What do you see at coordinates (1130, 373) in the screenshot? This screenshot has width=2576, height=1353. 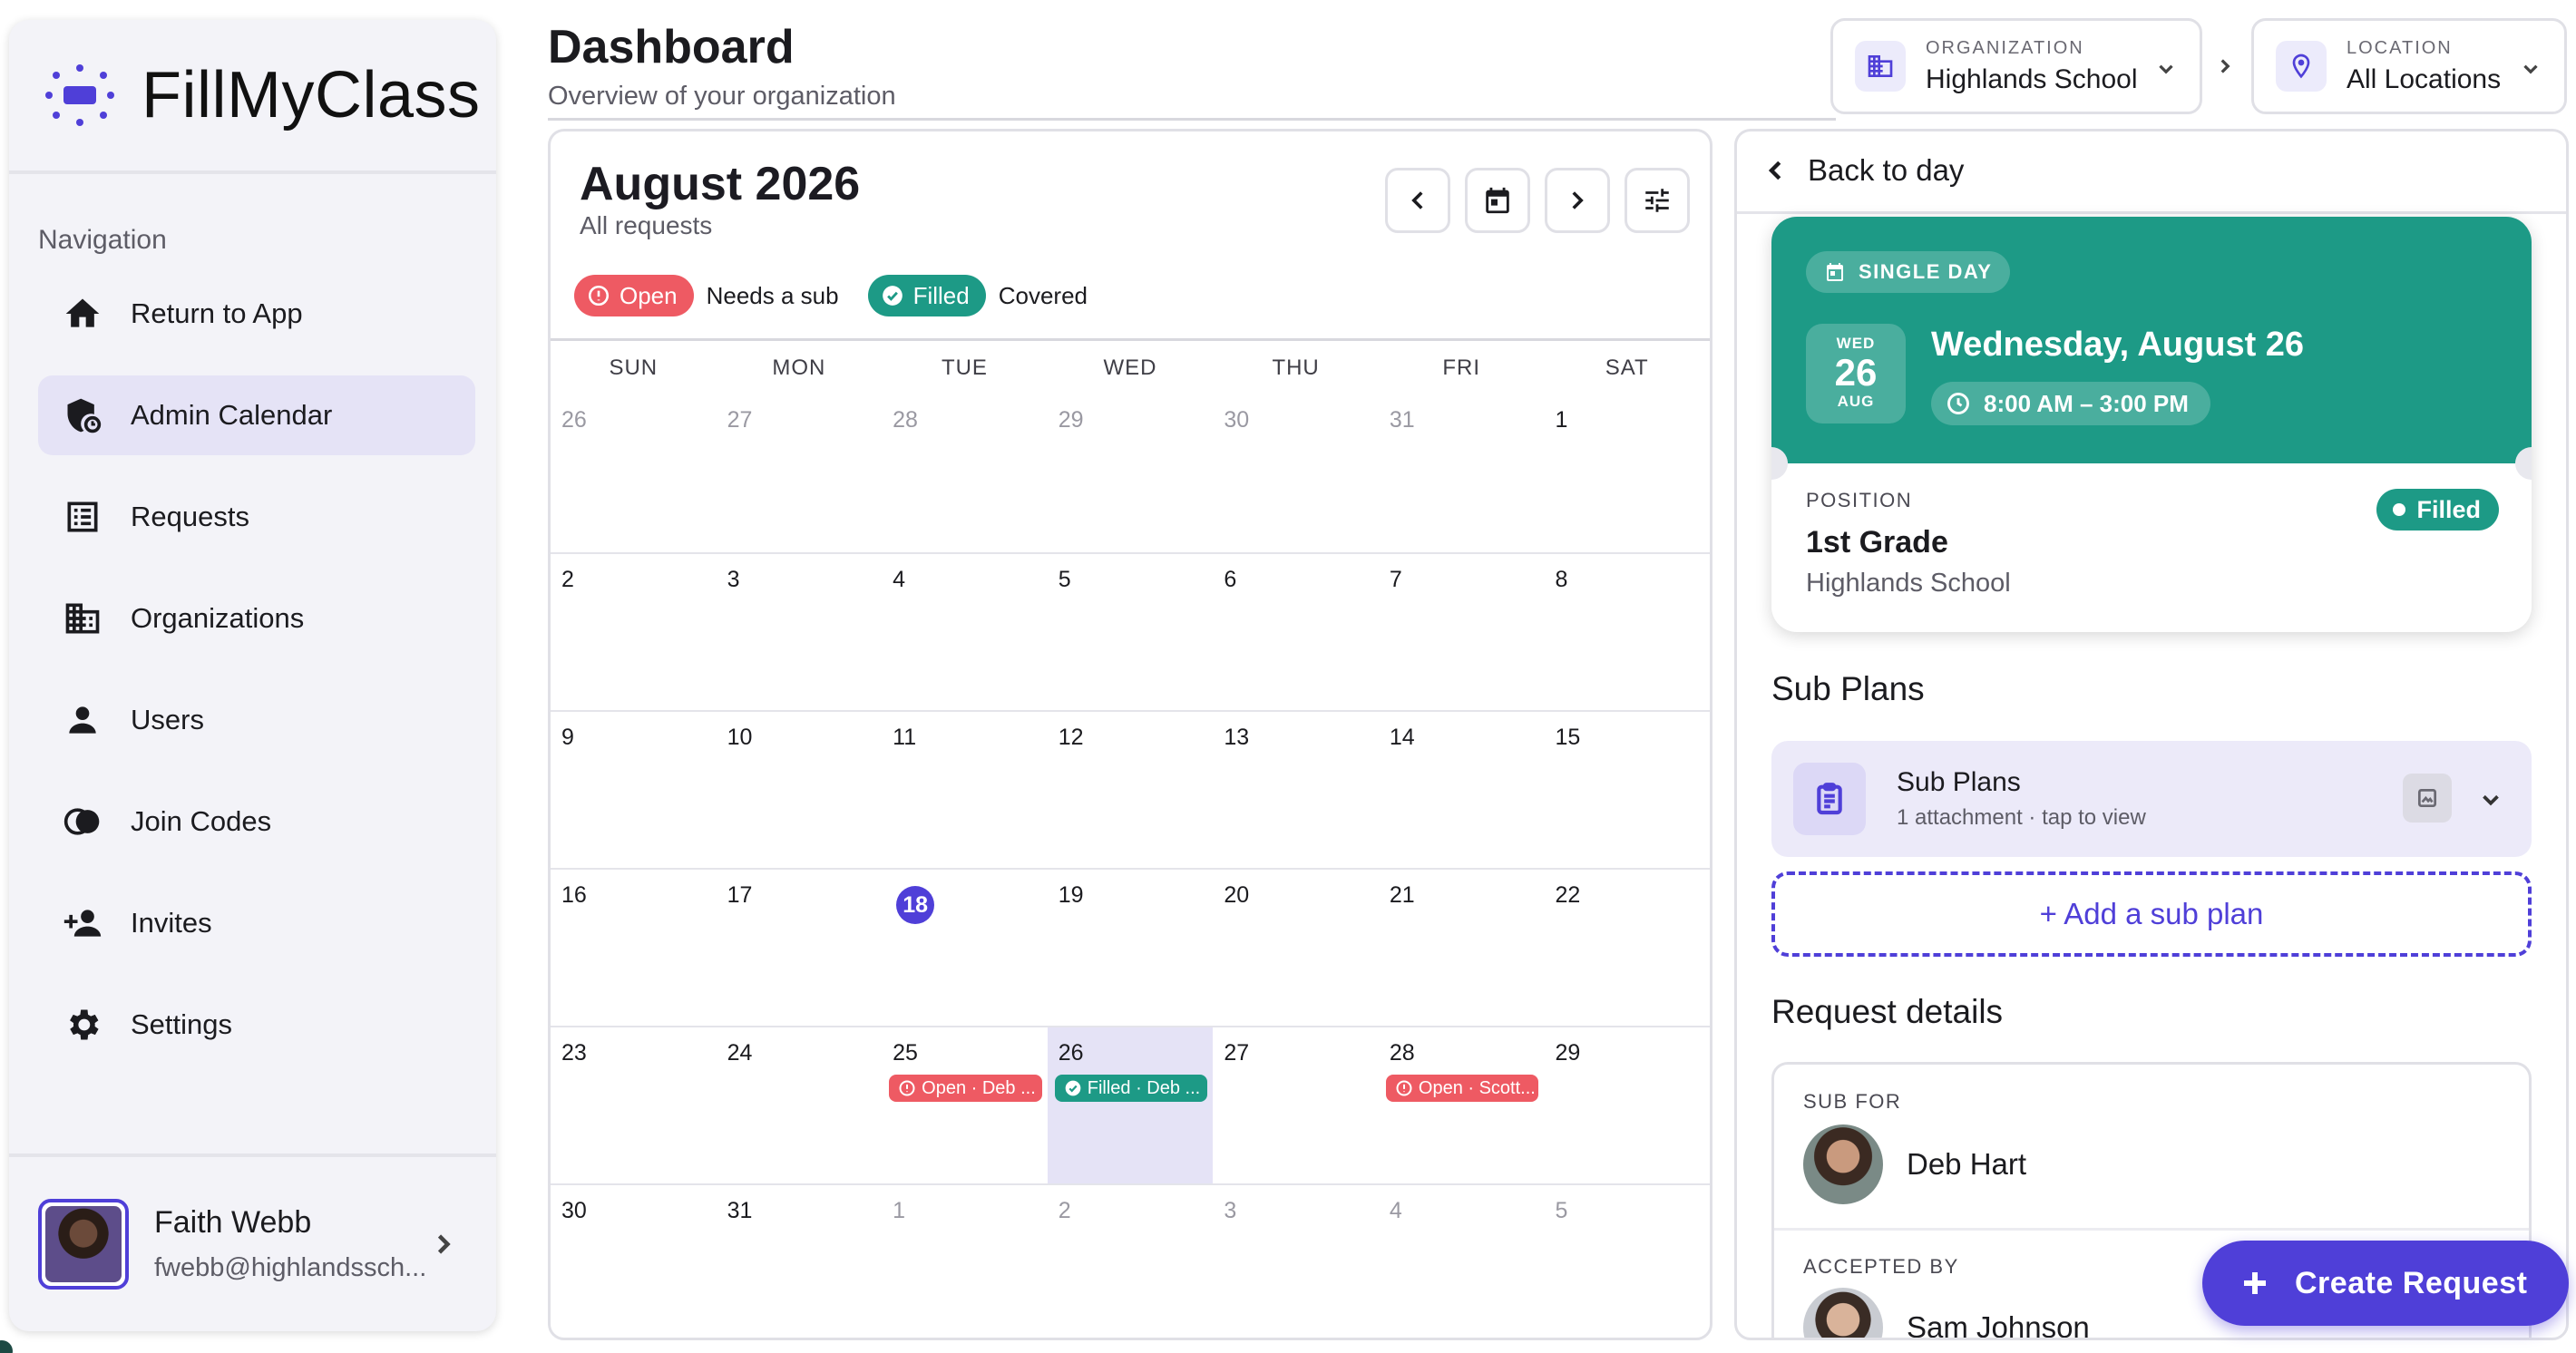 I see `weekday-header: SUN MON TUE WED THU FRI SAT` at bounding box center [1130, 373].